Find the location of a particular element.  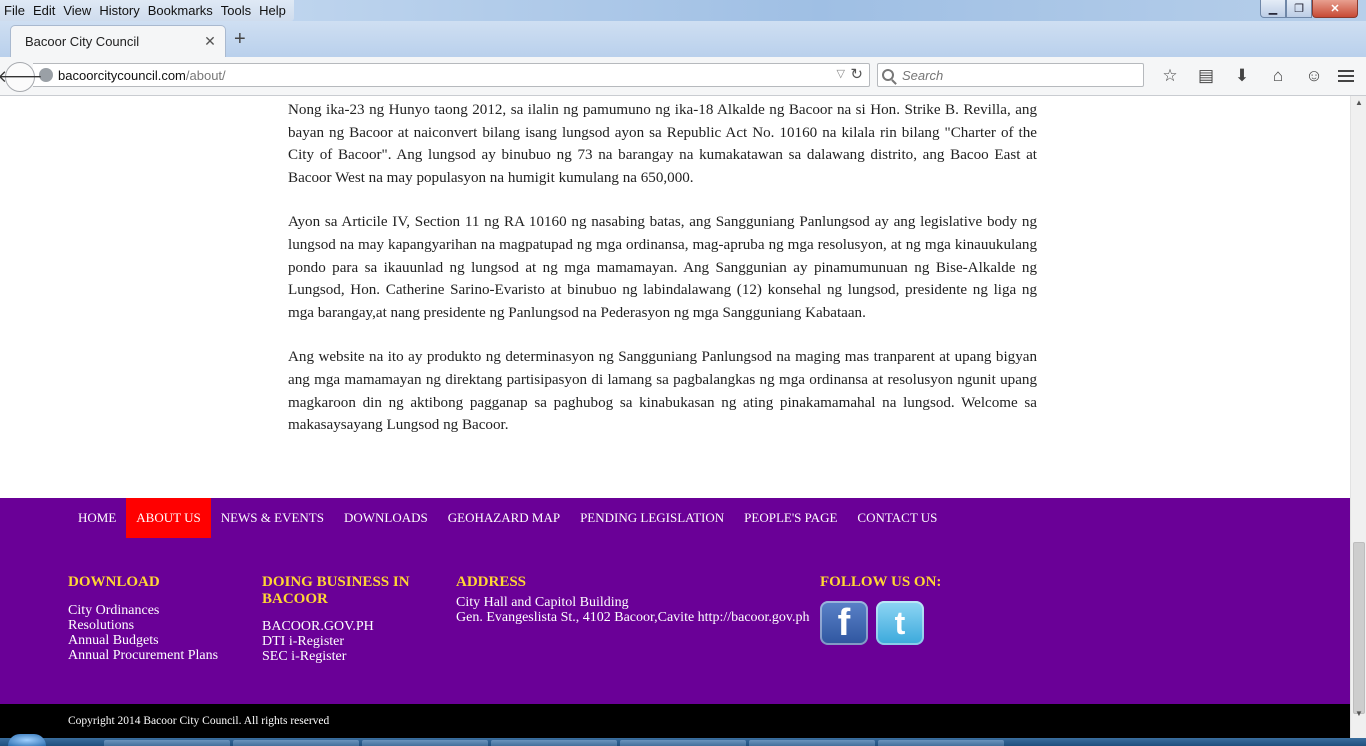

download-icon: ⬇ is located at coordinates (1242, 76).